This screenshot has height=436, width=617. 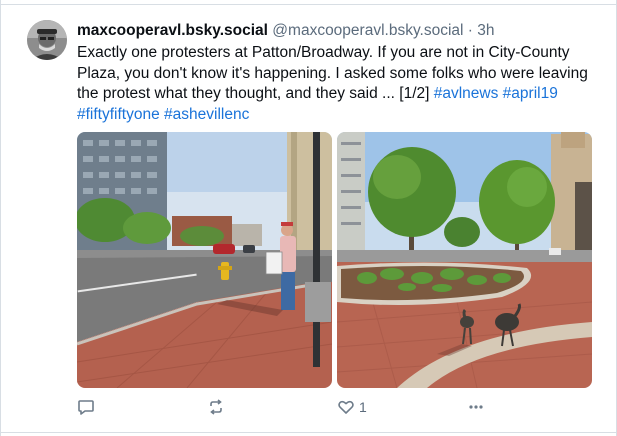 I want to click on more-options-button, so click(x=476, y=407).